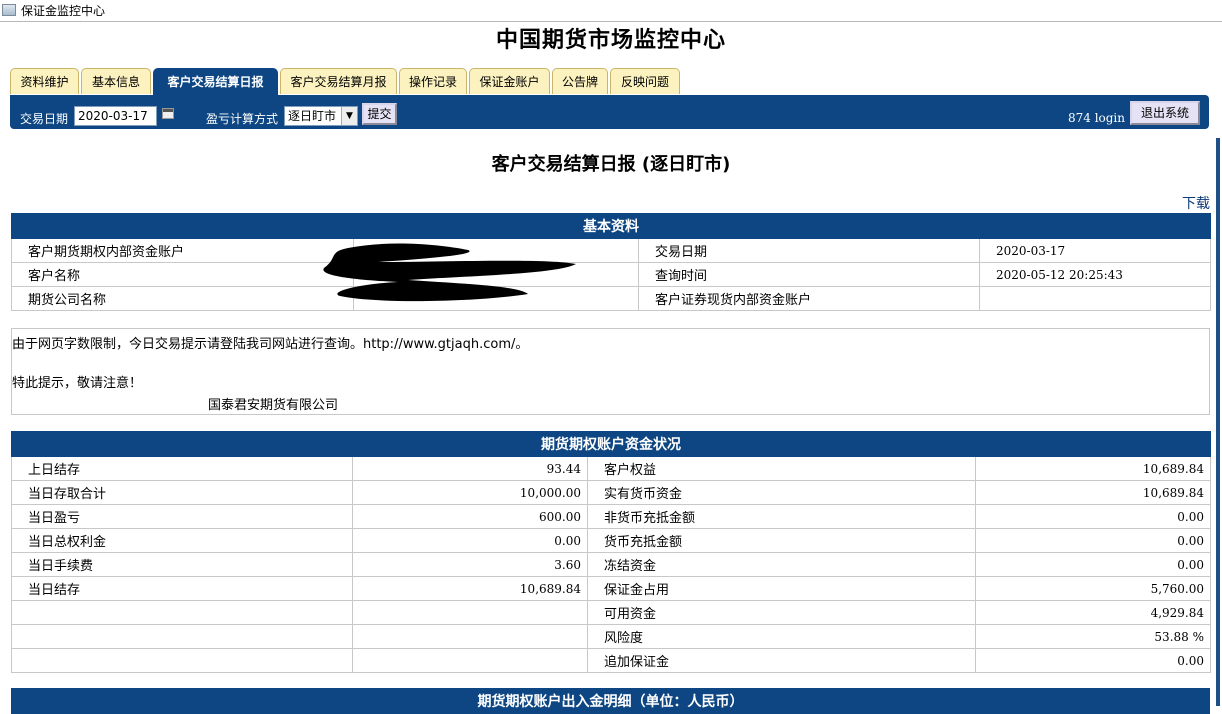 Image resolution: width=1222 pixels, height=714 pixels. Describe the element at coordinates (781, 564) in the screenshot. I see `field-label: 冻结资金` at that location.